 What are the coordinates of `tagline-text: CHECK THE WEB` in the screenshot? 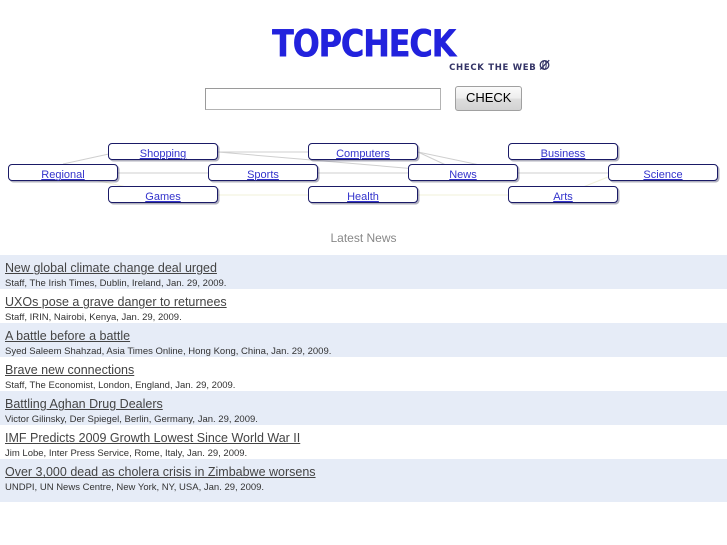 It's located at (493, 68).